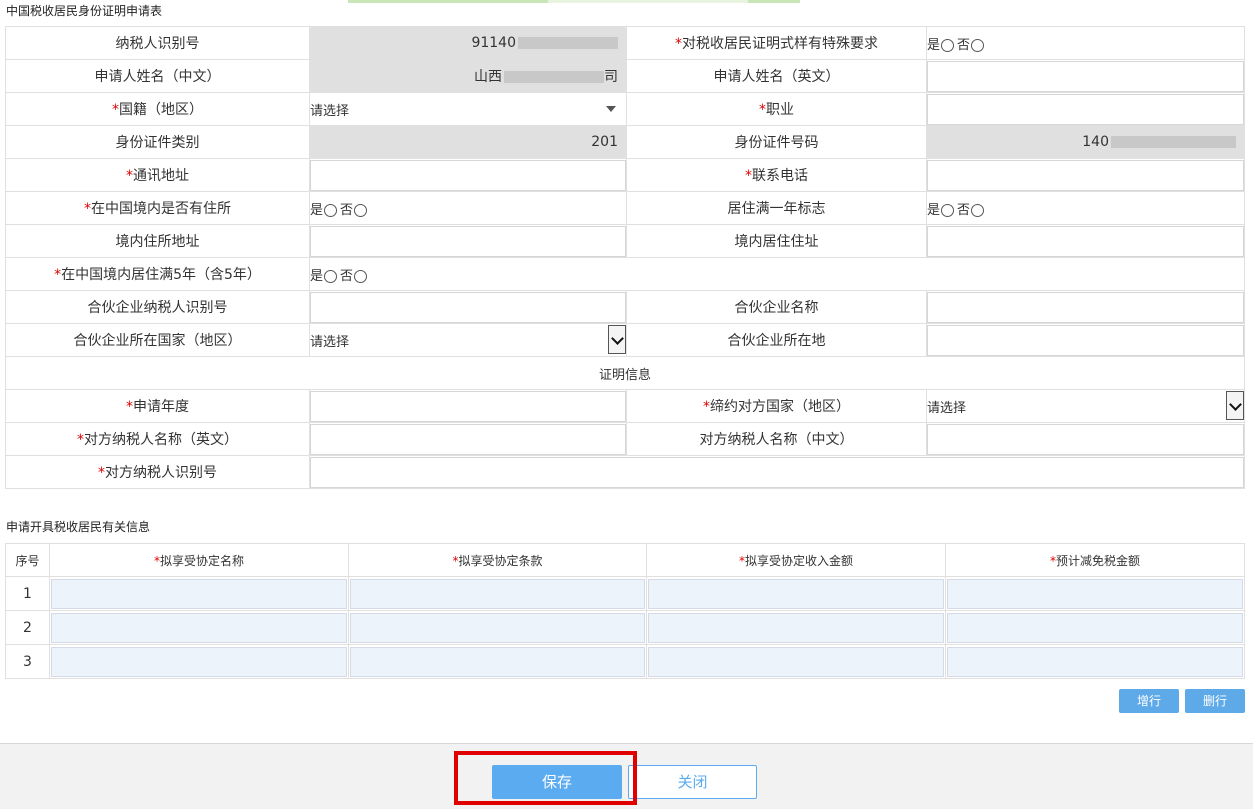 This screenshot has width=1253, height=809. I want to click on form-row: *通讯地址 *联系电话, so click(625, 175).